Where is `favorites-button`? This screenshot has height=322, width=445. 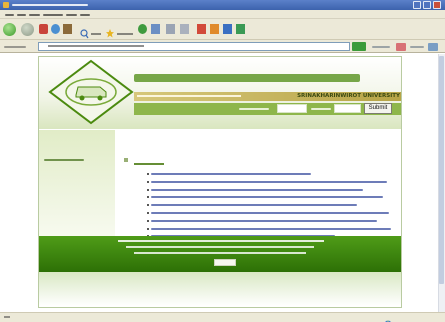
favorites-button is located at coordinates (120, 31).